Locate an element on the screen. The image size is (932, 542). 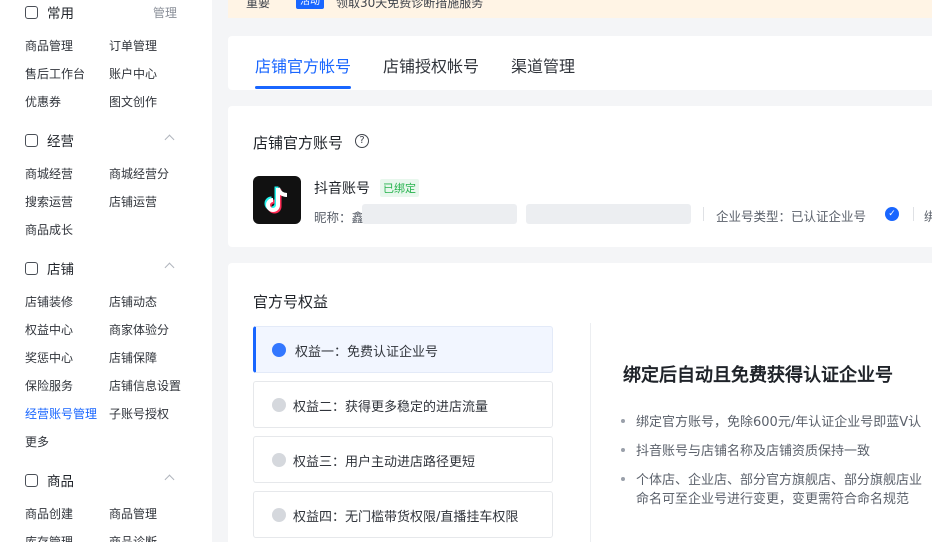
tab-authorized-account: 店铺授权帐号 is located at coordinates (431, 65).